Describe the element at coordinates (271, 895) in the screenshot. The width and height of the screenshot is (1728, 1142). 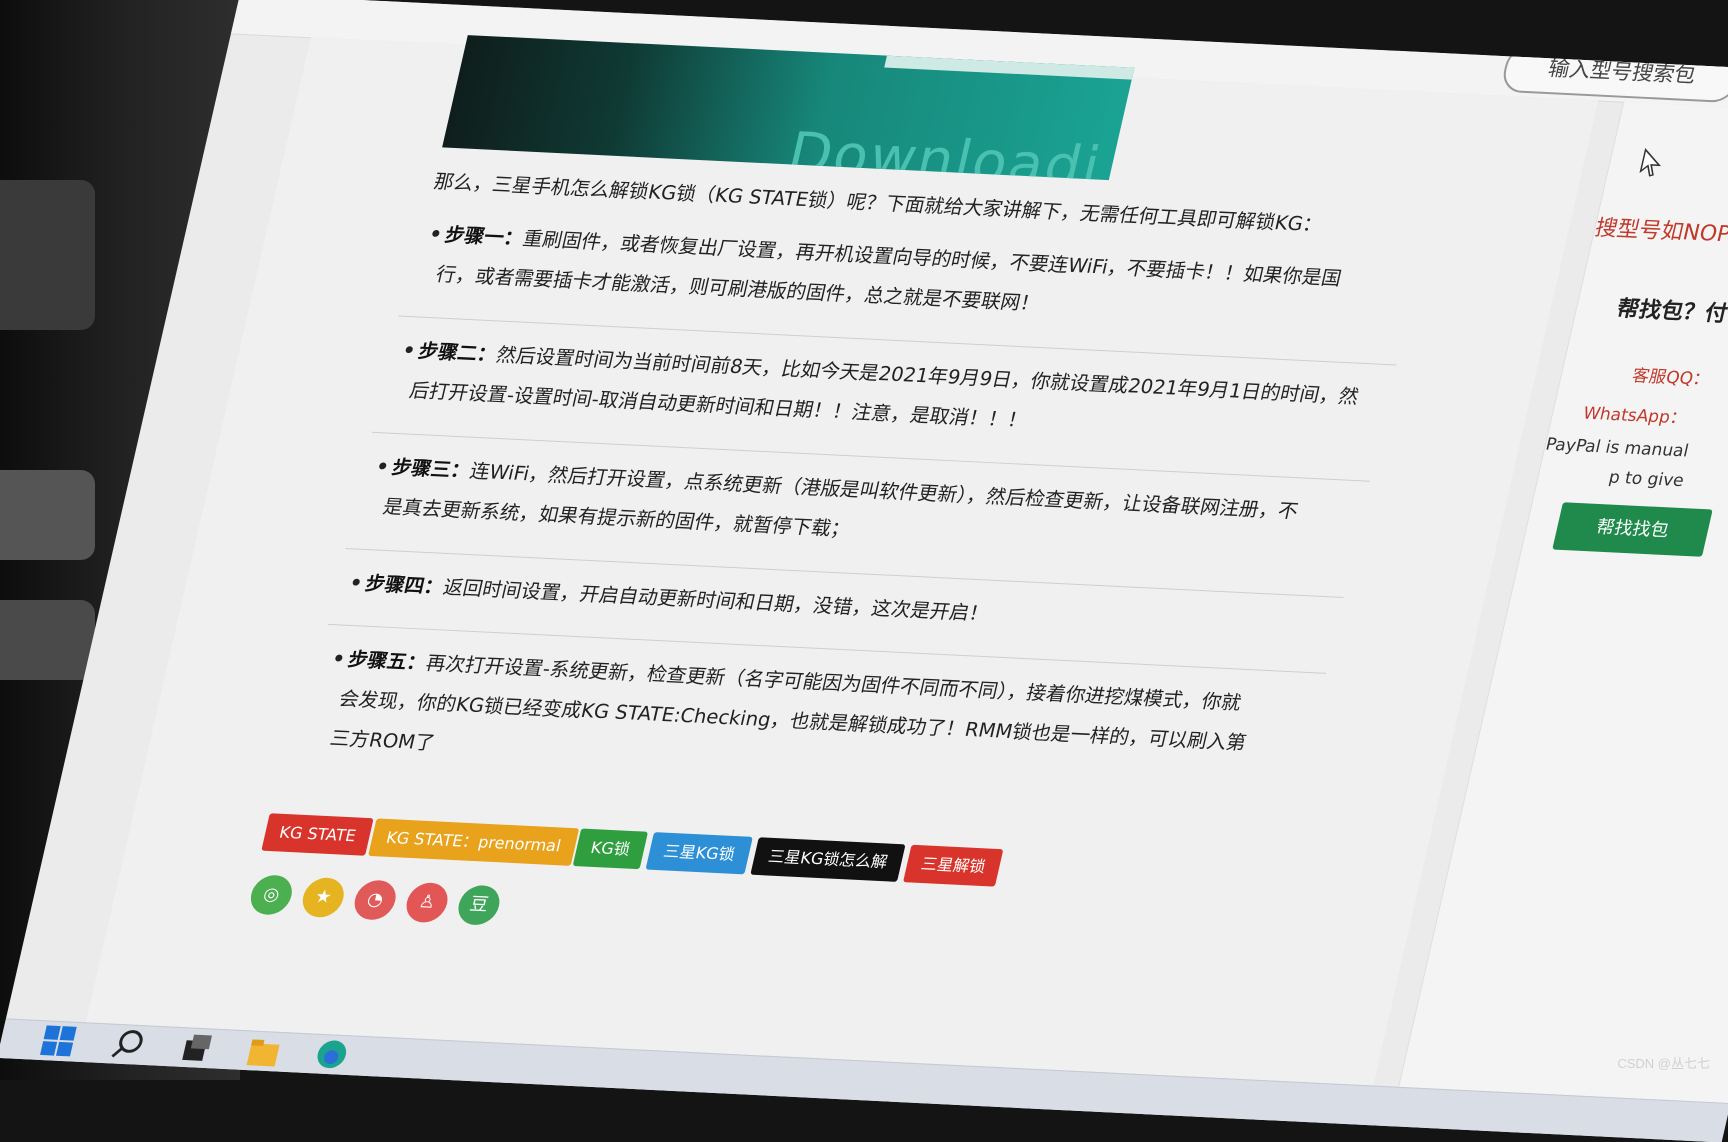
I see `wechat-icon: ◎` at that location.